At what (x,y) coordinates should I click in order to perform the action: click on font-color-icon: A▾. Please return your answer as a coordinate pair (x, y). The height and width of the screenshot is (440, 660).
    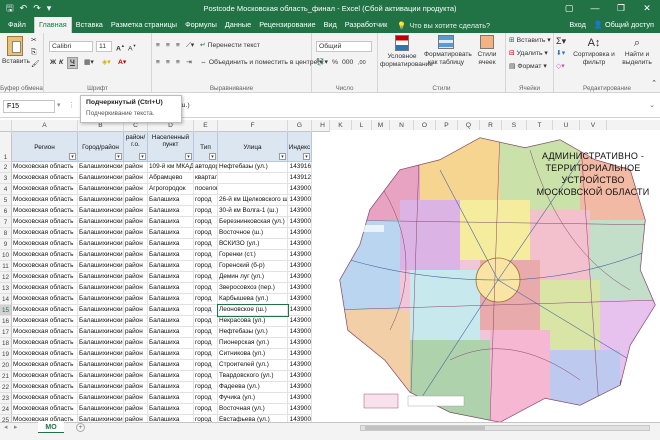
    Looking at the image, I should click on (122, 63).